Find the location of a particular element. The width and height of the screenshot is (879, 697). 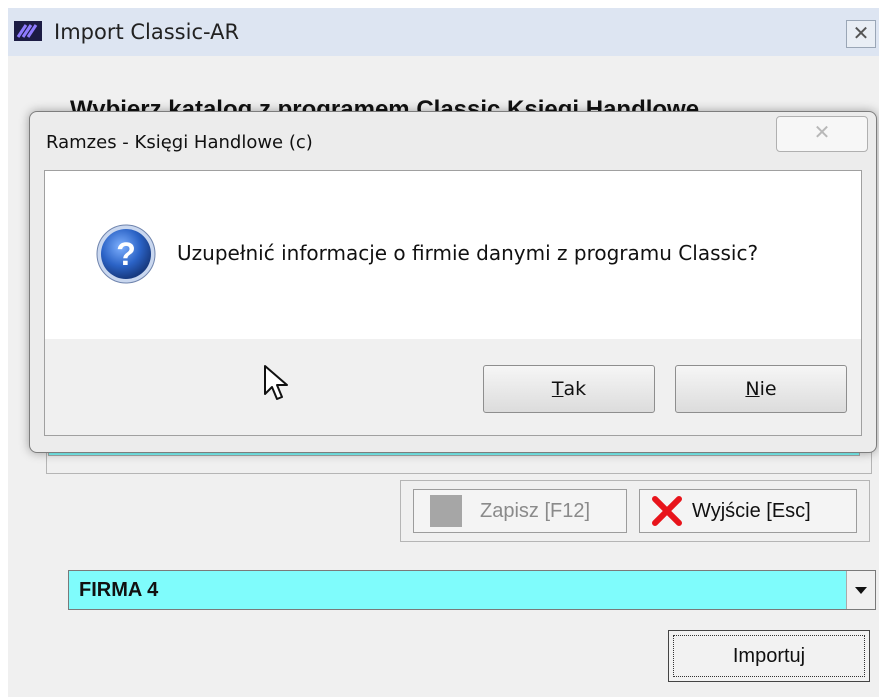

chevron-down-icon is located at coordinates (861, 590).